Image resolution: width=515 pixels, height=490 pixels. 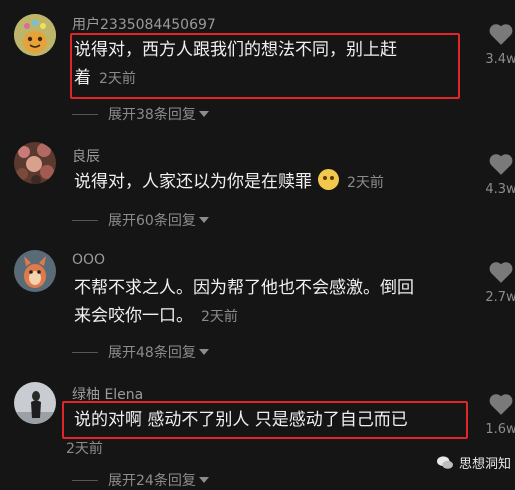 I want to click on avatar-flowers-icon, so click(x=35, y=163).